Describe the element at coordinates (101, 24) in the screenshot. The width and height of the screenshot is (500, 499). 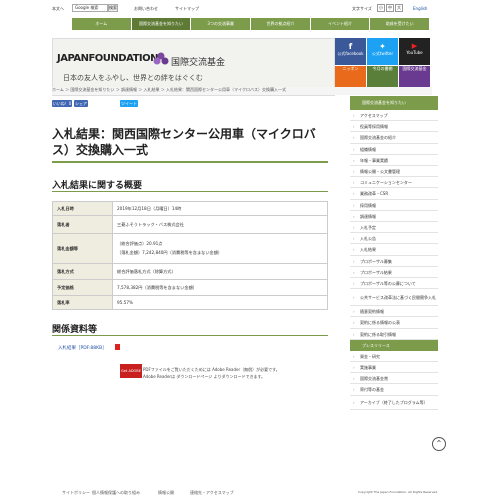
I see `nav-home: ホーム` at that location.